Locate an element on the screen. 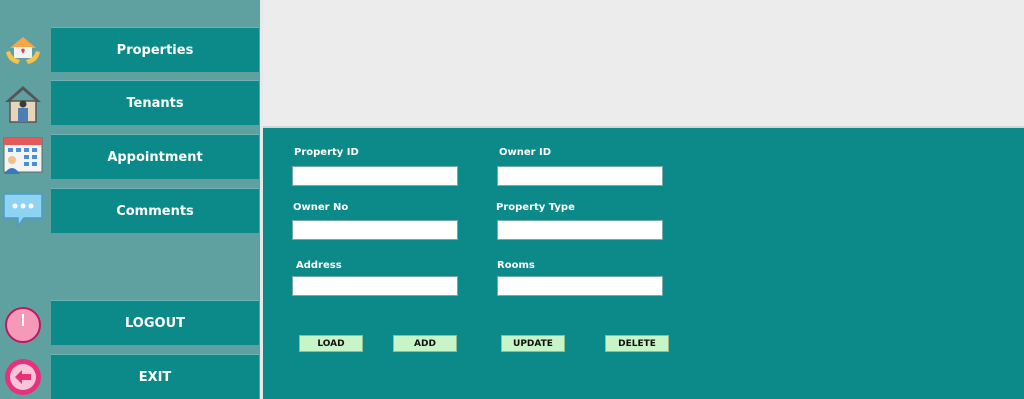  sidebar-item-tenants: Tenants is located at coordinates (155, 102).